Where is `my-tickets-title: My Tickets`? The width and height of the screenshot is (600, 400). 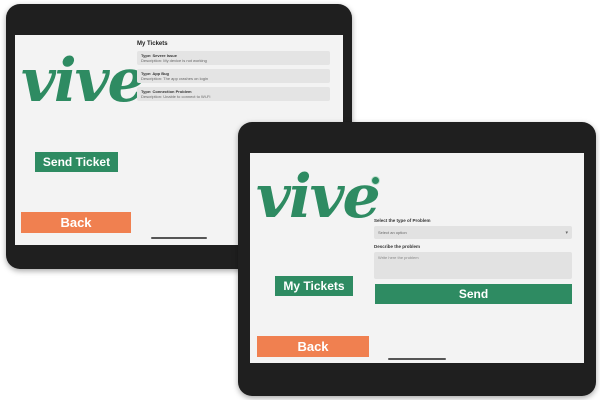 my-tickets-title: My Tickets is located at coordinates (152, 44).